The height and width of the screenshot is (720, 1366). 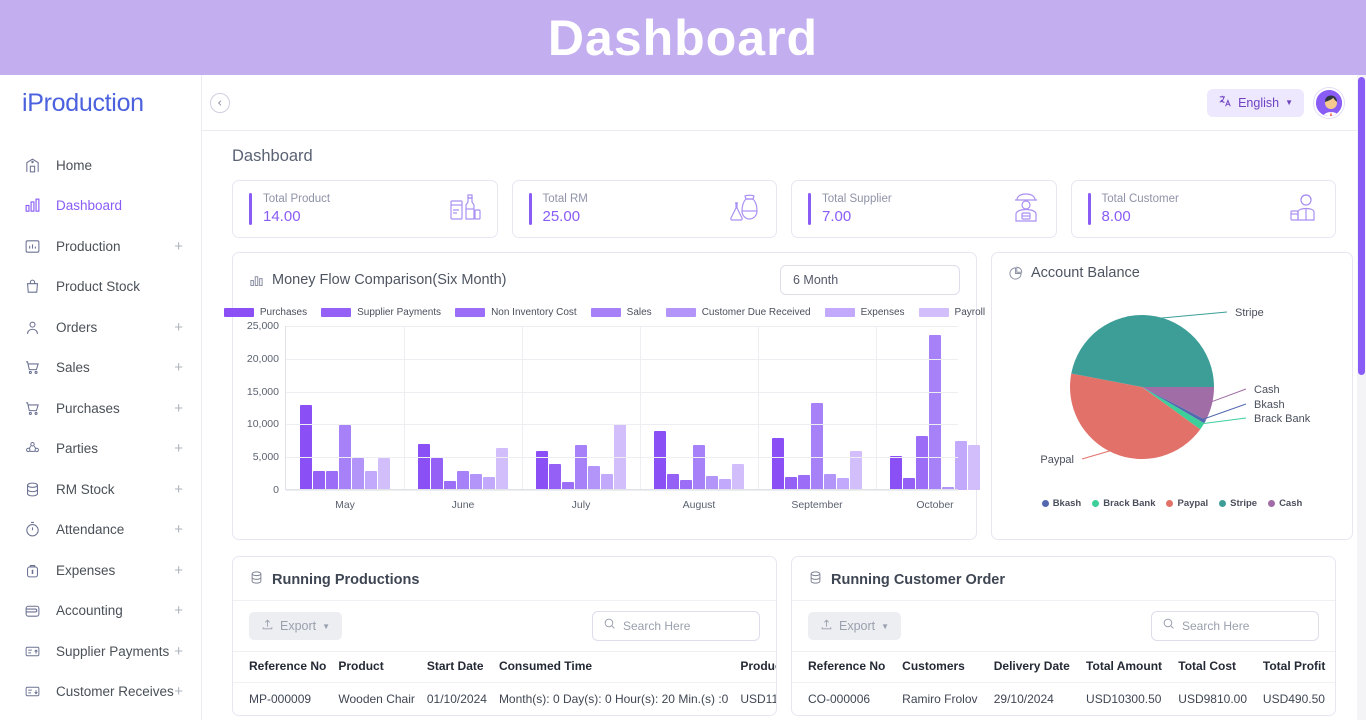 I want to click on month-range-select: 6 Month, so click(x=870, y=280).